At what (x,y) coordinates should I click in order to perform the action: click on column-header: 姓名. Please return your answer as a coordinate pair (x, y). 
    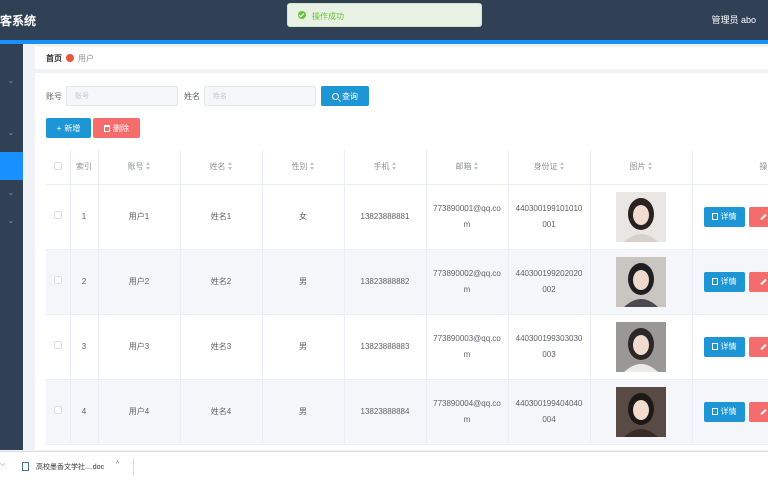
    Looking at the image, I should click on (221, 167).